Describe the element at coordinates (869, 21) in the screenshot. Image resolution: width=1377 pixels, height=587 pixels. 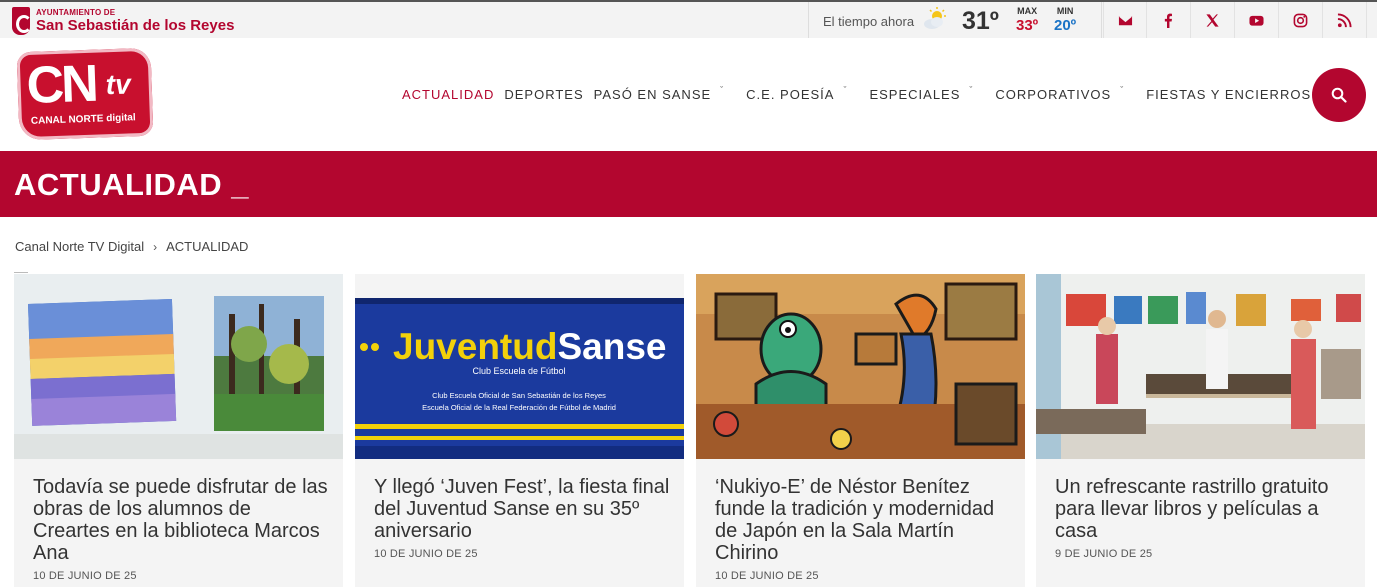
I see `weather-label: El tiempo ahora` at that location.